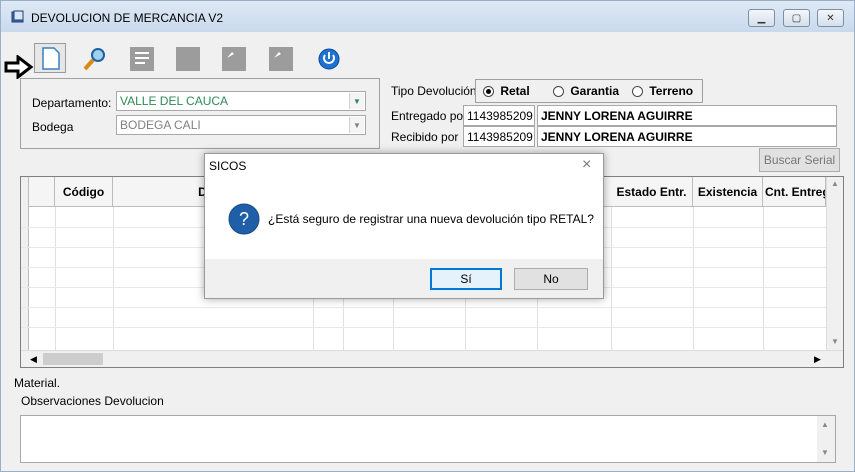  Describe the element at coordinates (25, 263) in the screenshot. I see `row-header-strip` at that location.